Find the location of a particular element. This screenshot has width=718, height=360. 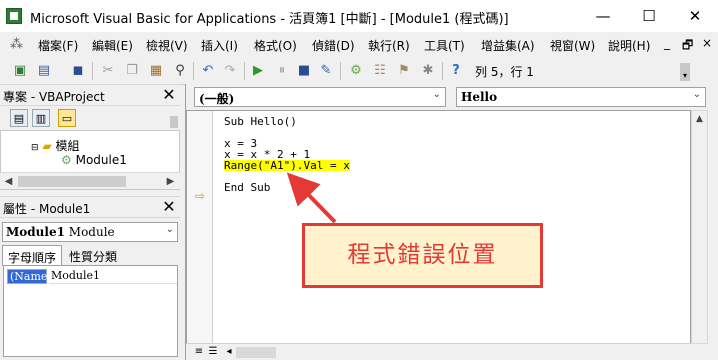

tree-item-module1: ⚙ Module1 is located at coordinates (94, 160).